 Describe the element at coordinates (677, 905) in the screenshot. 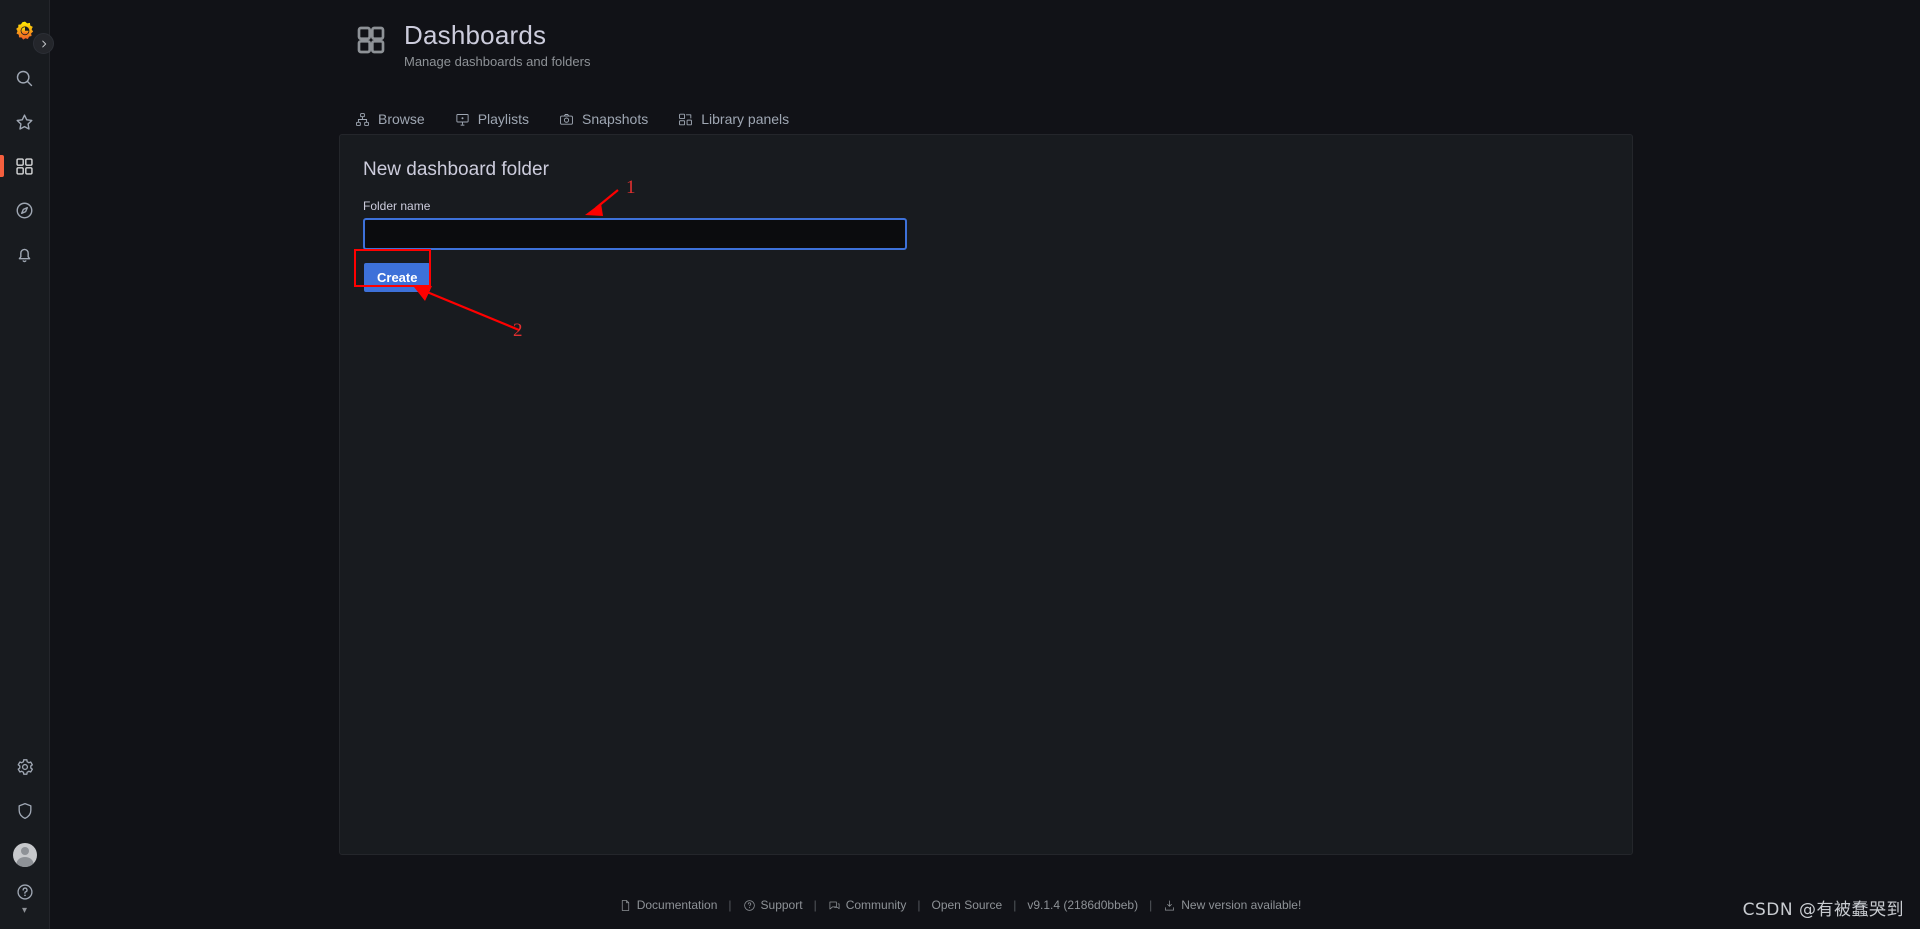

I see `footer-documentation-label: Documentation` at that location.